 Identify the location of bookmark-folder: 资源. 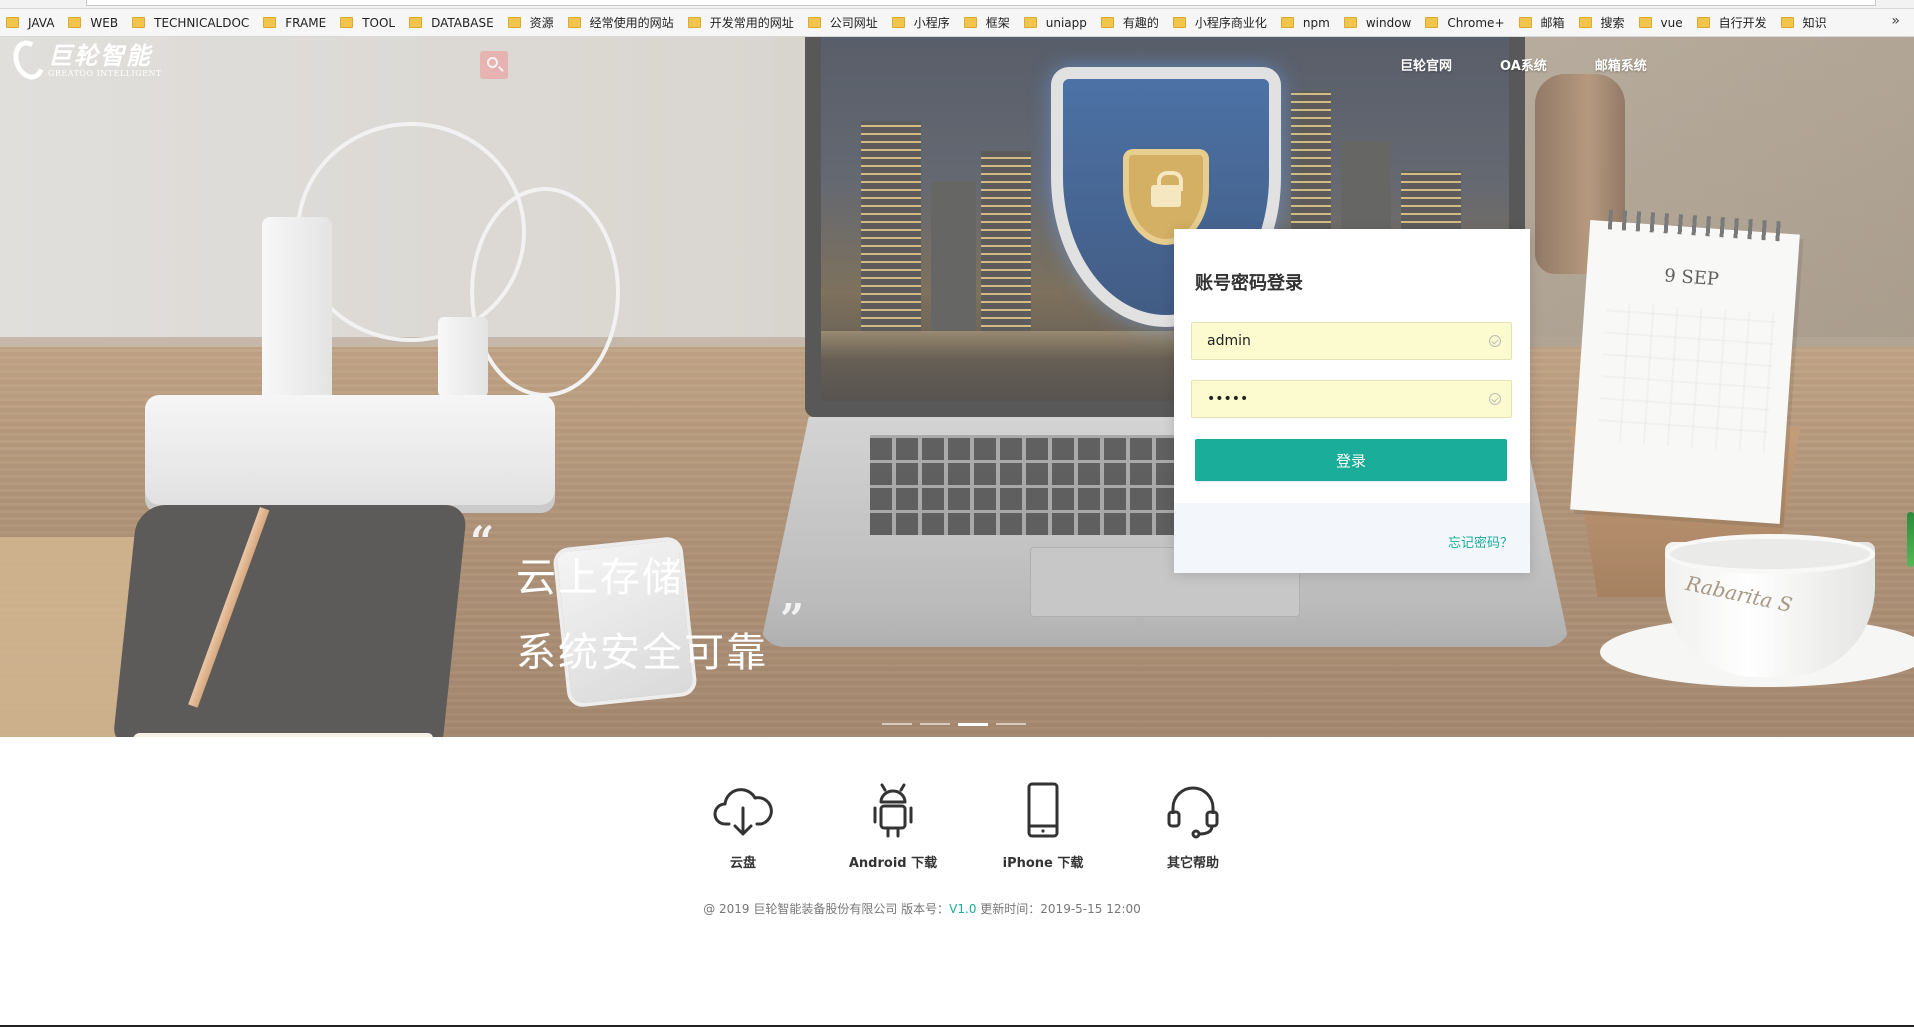
(530, 22).